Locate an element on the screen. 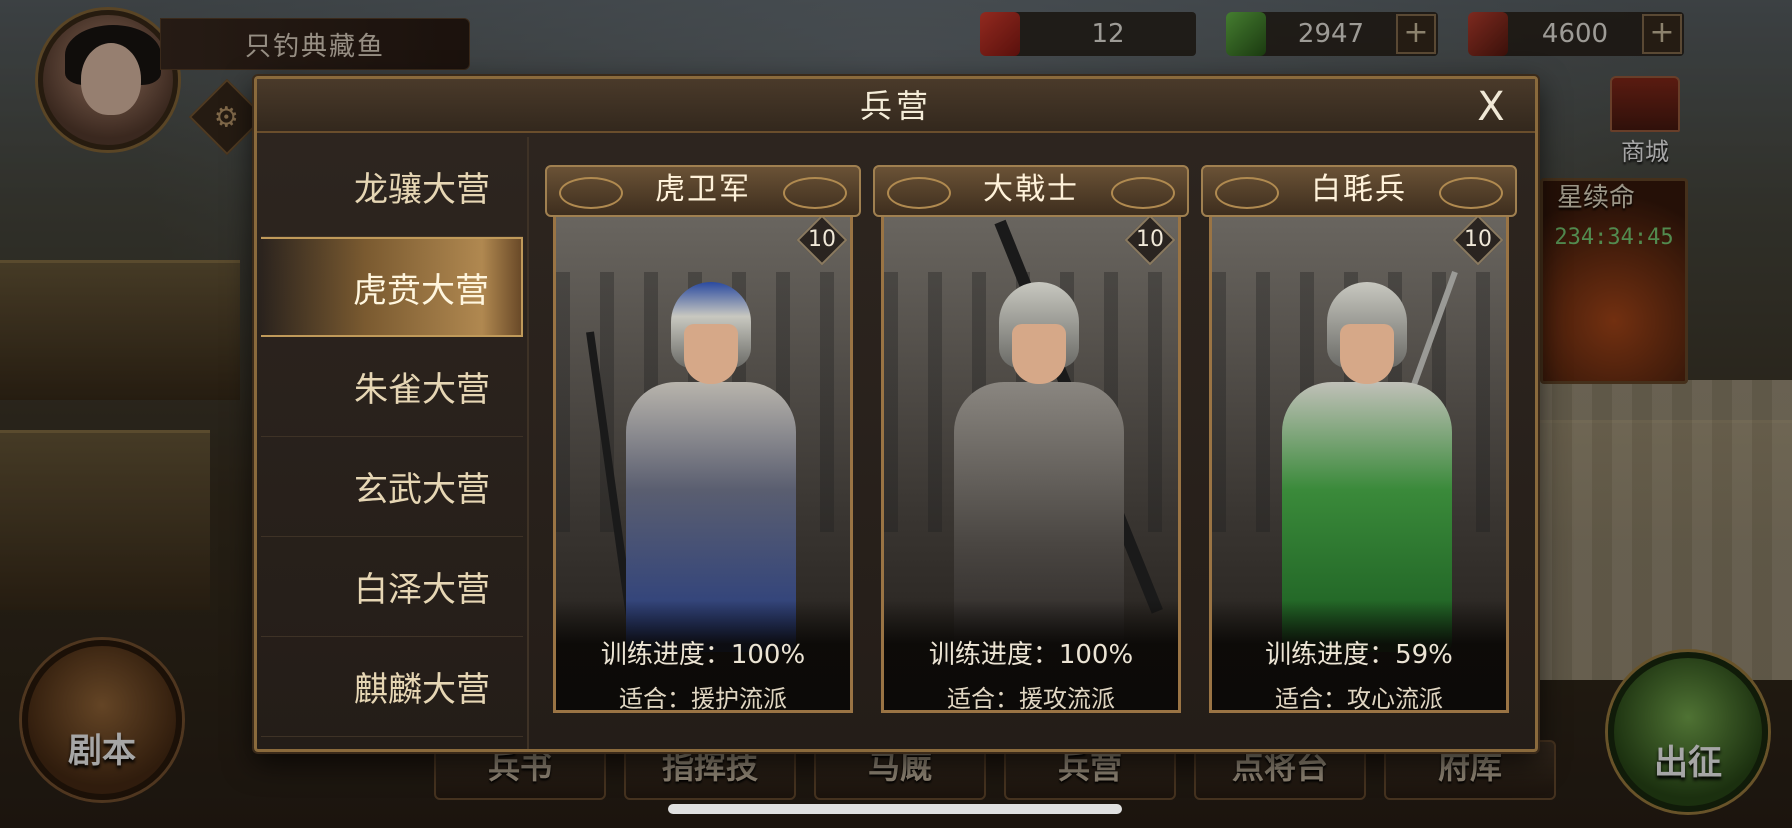 This screenshot has height=828, width=1792. troop-card-baierbing: 10 训练进度：59% 适合：攻心流派 白毦兵 is located at coordinates (1359, 439).